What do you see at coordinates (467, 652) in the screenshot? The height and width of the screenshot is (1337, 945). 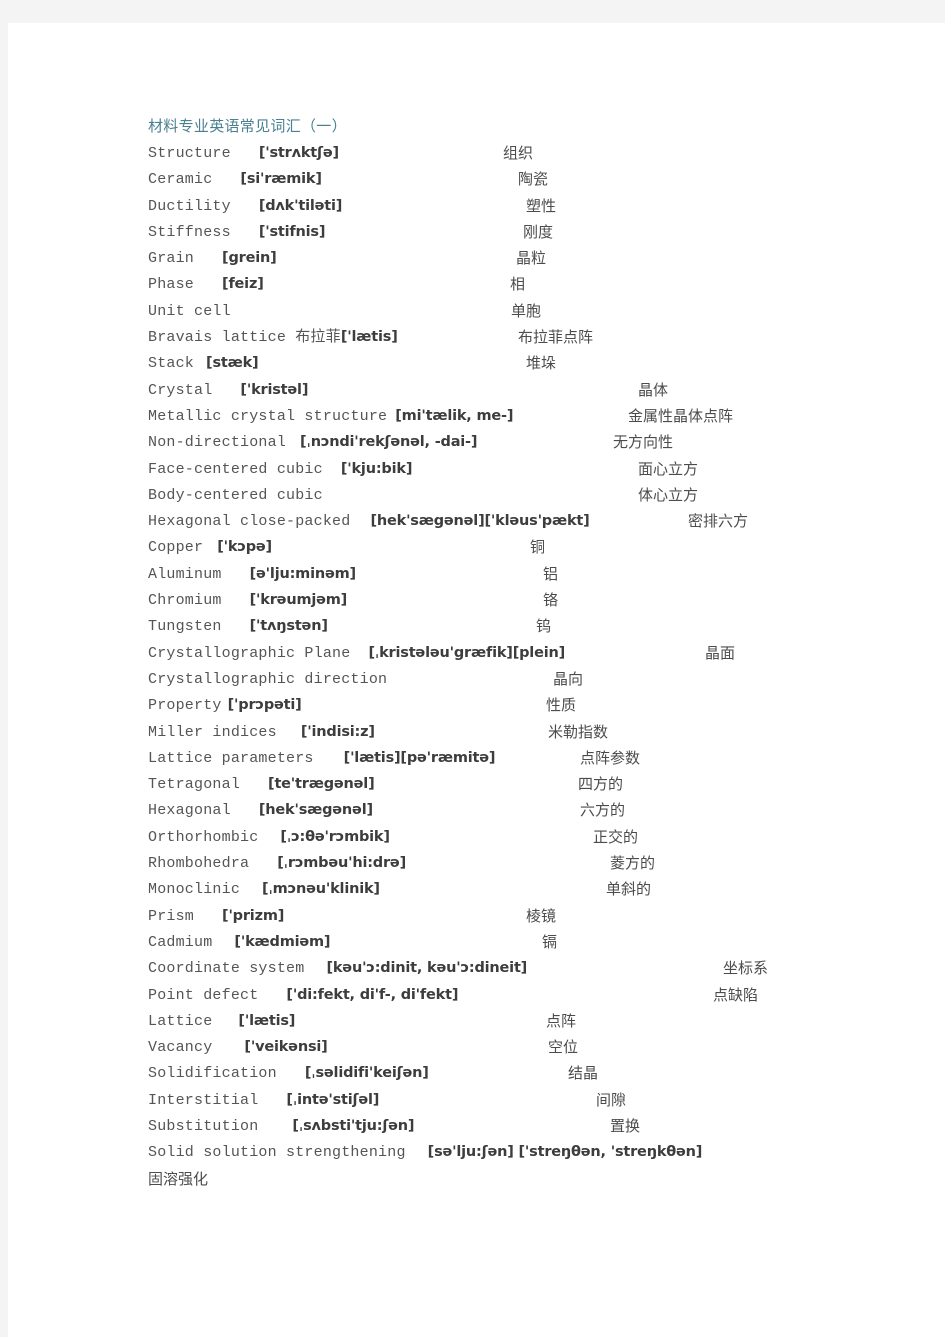 I see `phonetic-transcription: [ˌkristələu'græfik][plein]` at bounding box center [467, 652].